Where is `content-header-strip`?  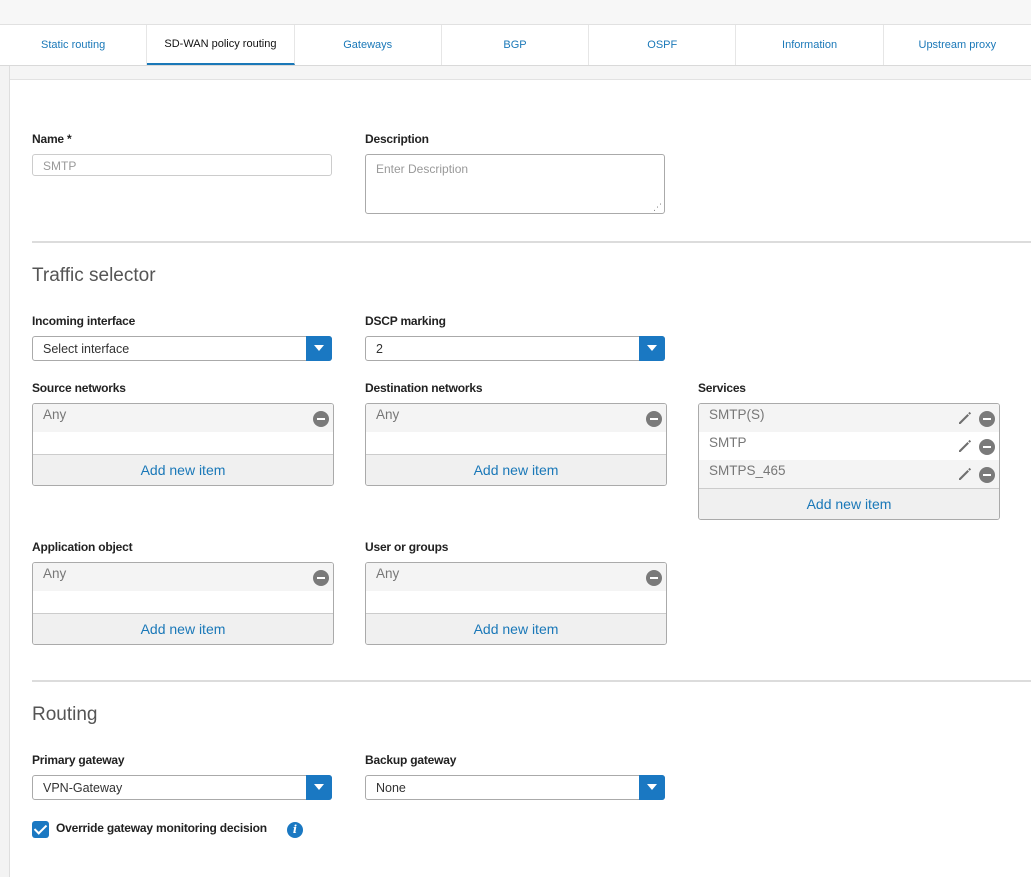 content-header-strip is located at coordinates (520, 73).